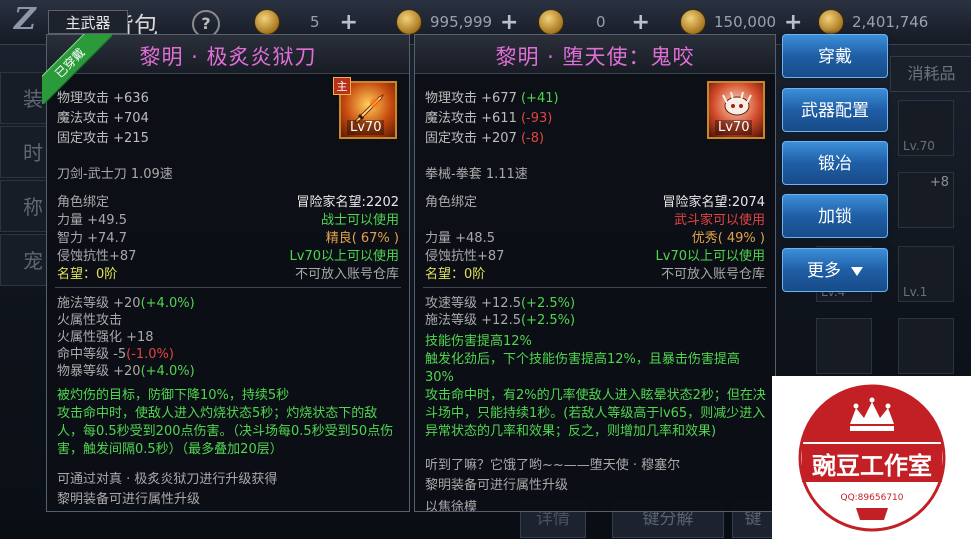 The width and height of the screenshot is (971, 539). I want to click on fame-value: 冒险家名望:2074, so click(713, 202).